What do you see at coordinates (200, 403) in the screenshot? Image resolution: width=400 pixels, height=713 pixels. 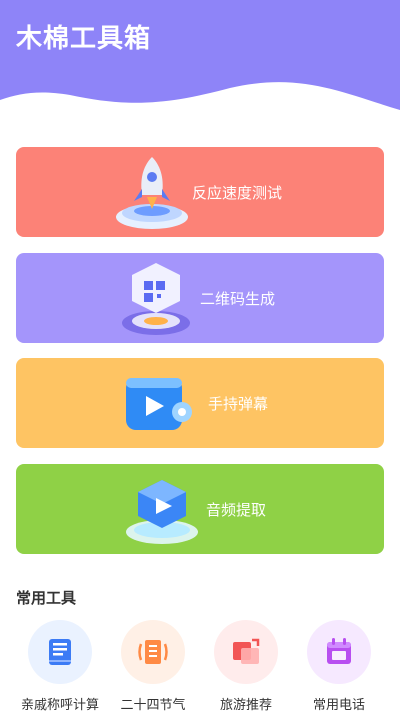 I see `card-handheld-barrage: 手持弹幕` at bounding box center [200, 403].